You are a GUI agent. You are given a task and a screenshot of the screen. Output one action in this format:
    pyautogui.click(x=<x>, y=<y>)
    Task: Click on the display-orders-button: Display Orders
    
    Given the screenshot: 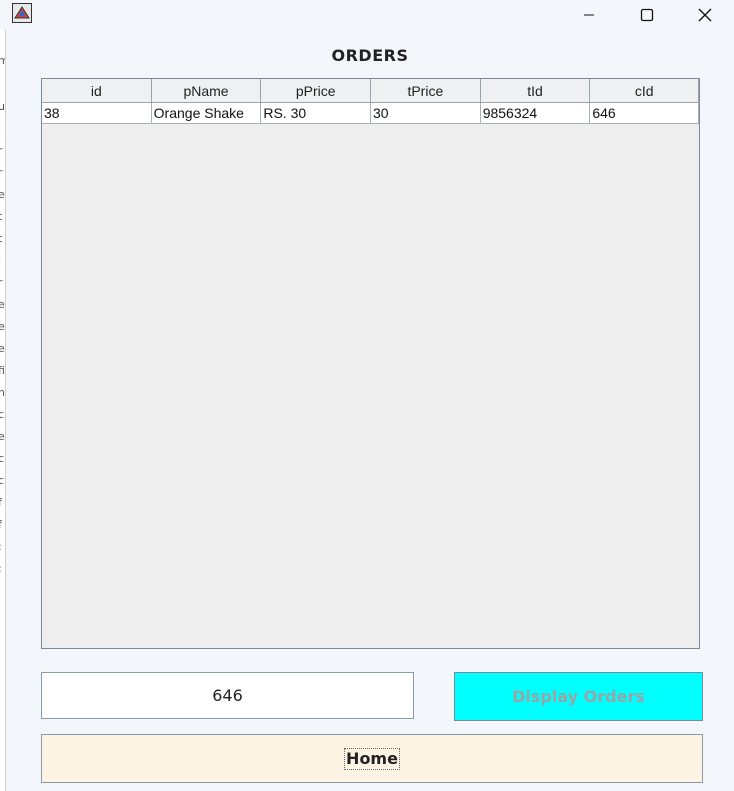 What is the action you would take?
    pyautogui.click(x=578, y=696)
    